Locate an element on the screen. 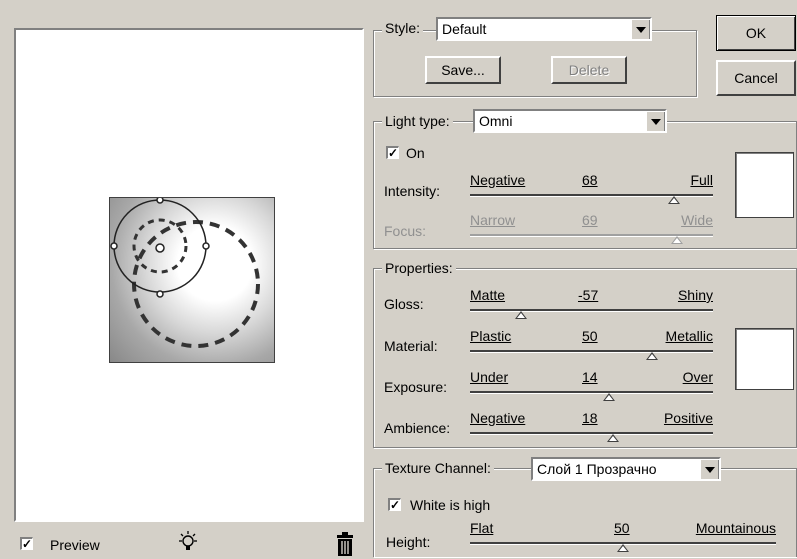 This screenshot has width=797, height=559. texture-channel-select: Слой 1 Прозрачно is located at coordinates (626, 469).